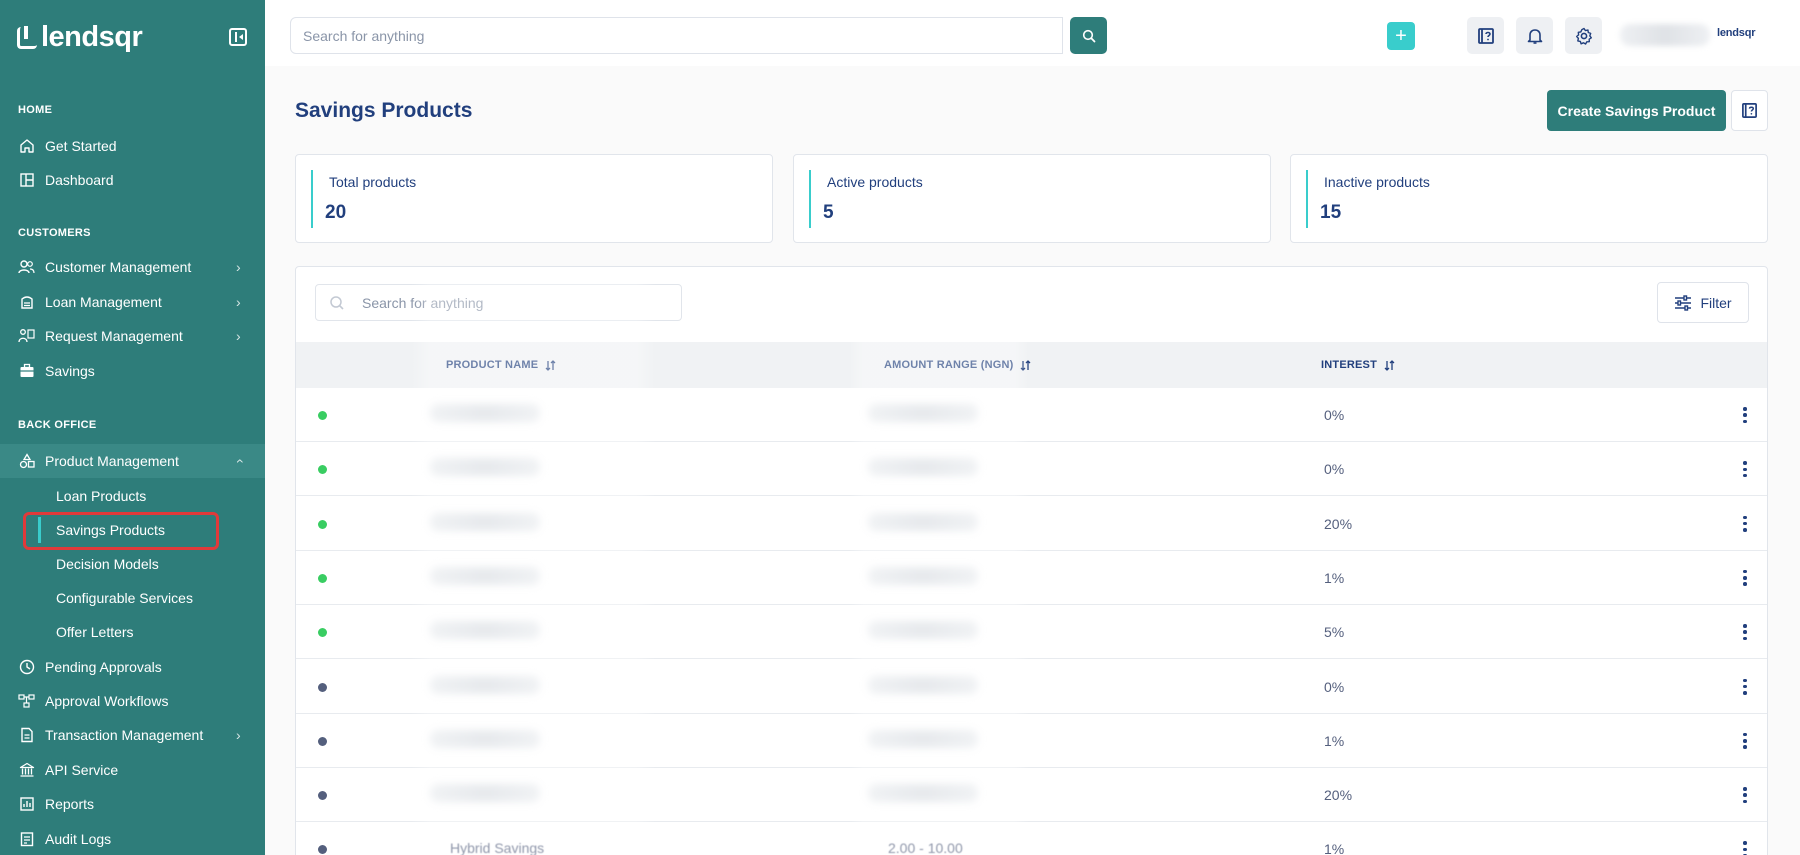 Image resolution: width=1800 pixels, height=855 pixels. Describe the element at coordinates (676, 35) in the screenshot. I see `global-search-input: Search for anything` at that location.